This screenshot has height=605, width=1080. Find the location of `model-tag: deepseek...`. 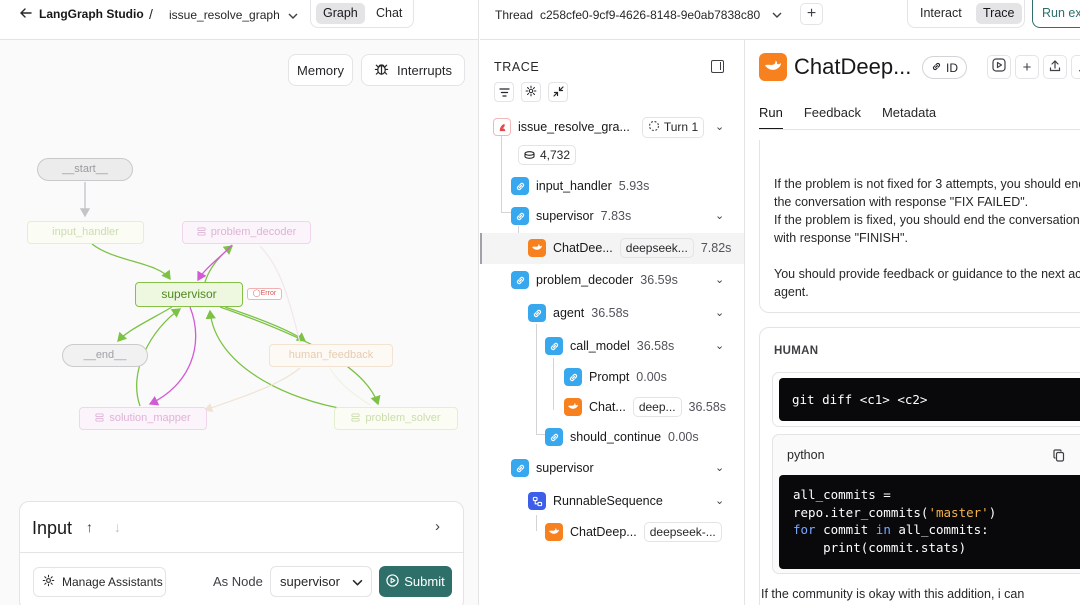

model-tag: deepseek... is located at coordinates (656, 248).